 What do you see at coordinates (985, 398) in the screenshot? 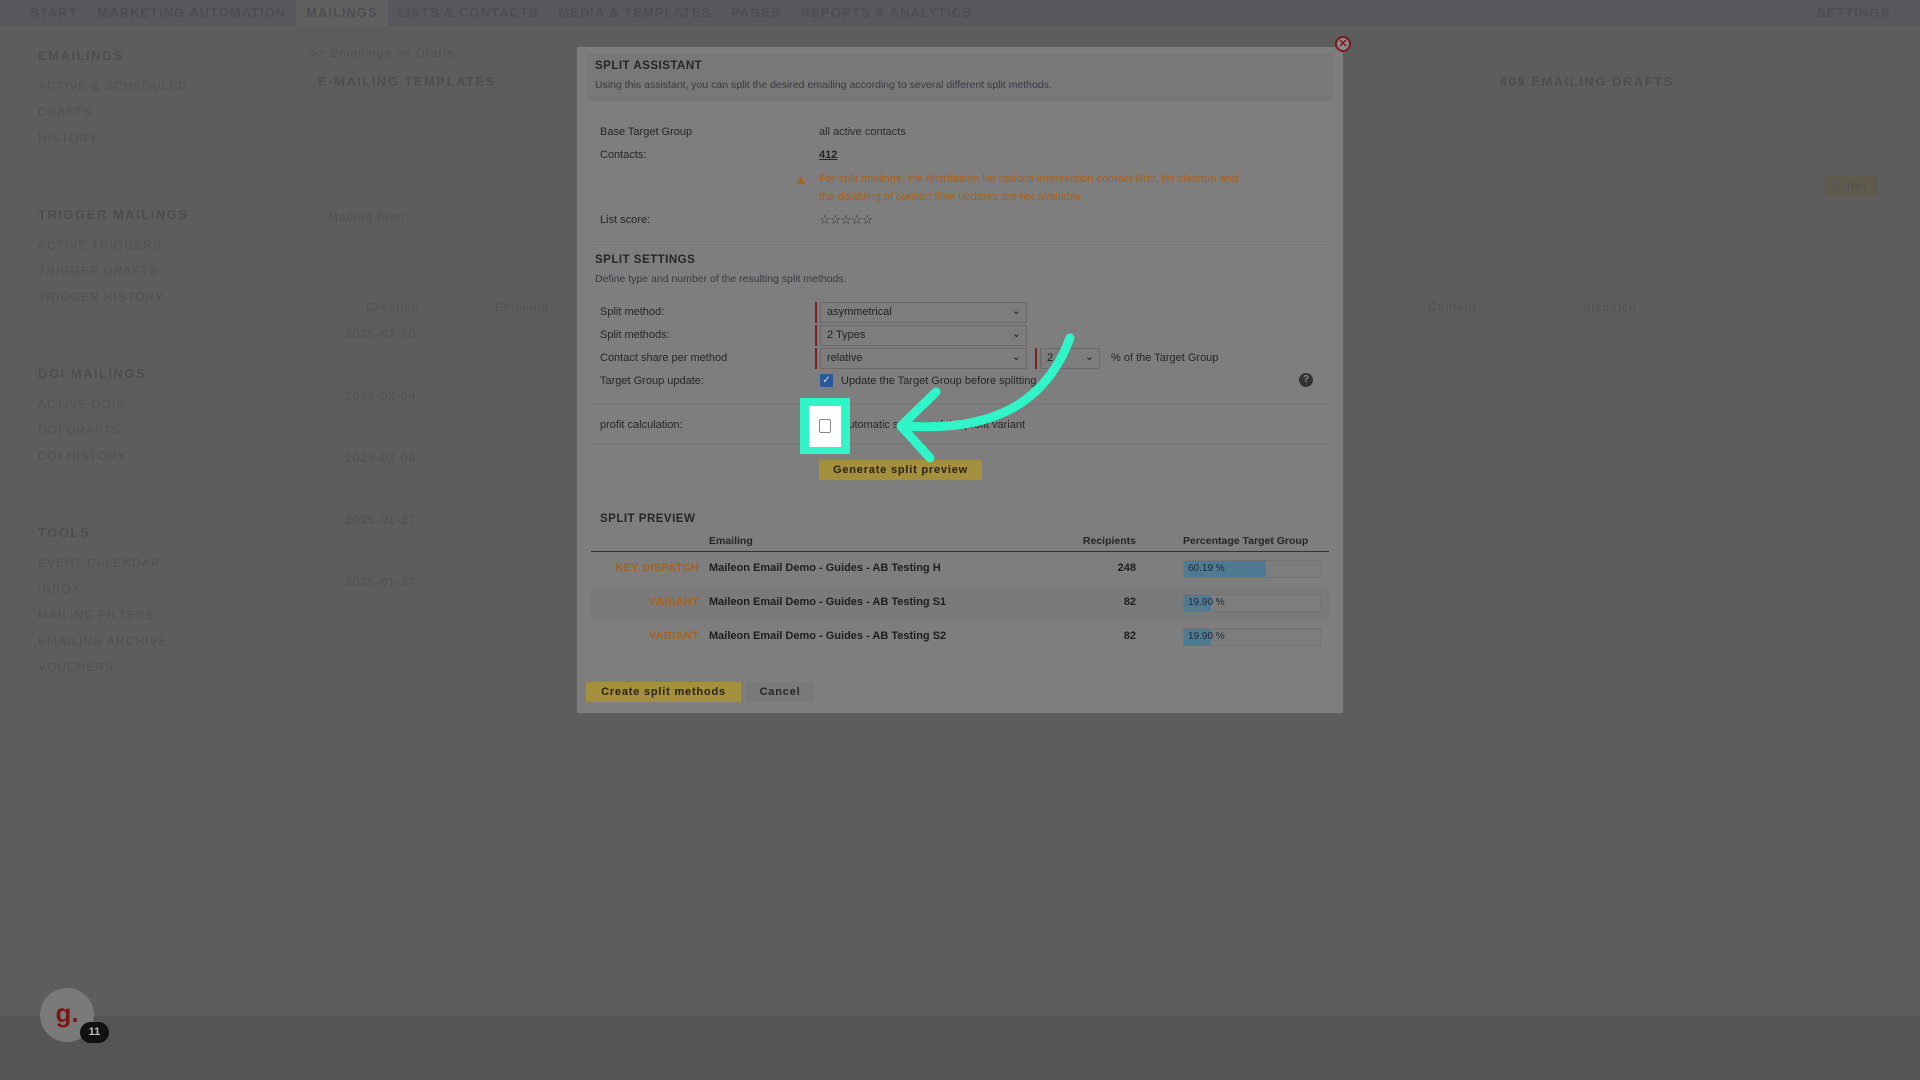
I see `arrow-icon` at bounding box center [985, 398].